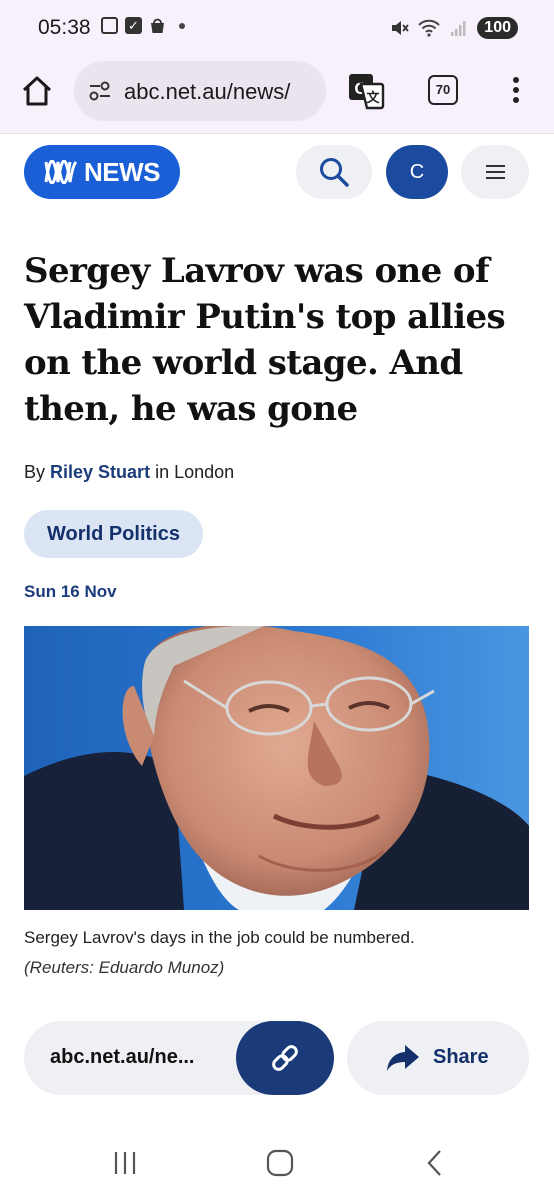 The width and height of the screenshot is (554, 1200). What do you see at coordinates (124, 967) in the screenshot?
I see `photo-credit: (Reuters: Eduardo Munoz)` at bounding box center [124, 967].